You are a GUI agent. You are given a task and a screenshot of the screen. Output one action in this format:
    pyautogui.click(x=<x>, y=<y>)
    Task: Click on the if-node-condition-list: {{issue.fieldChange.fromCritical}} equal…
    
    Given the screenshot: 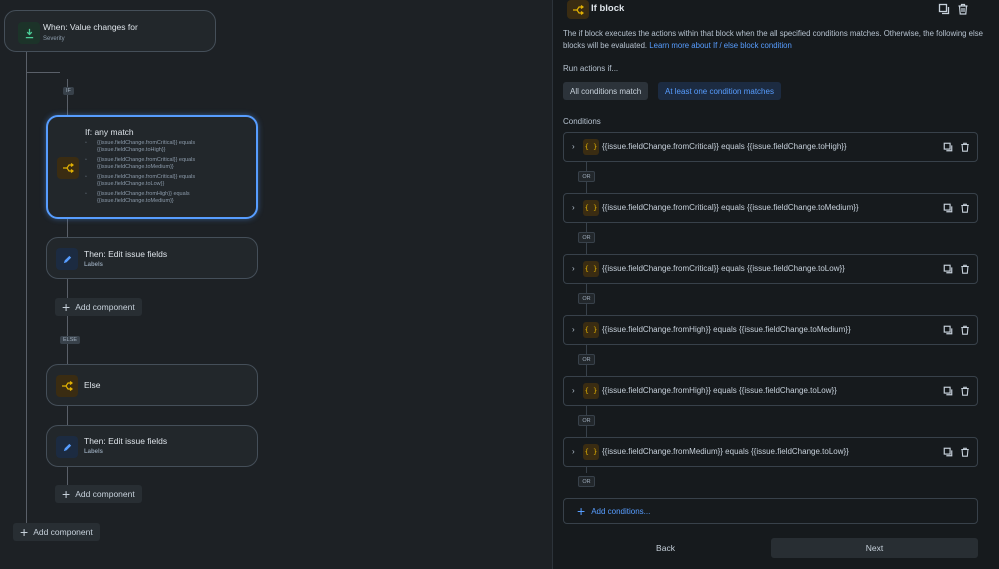 What is the action you would take?
    pyautogui.click(x=165, y=174)
    